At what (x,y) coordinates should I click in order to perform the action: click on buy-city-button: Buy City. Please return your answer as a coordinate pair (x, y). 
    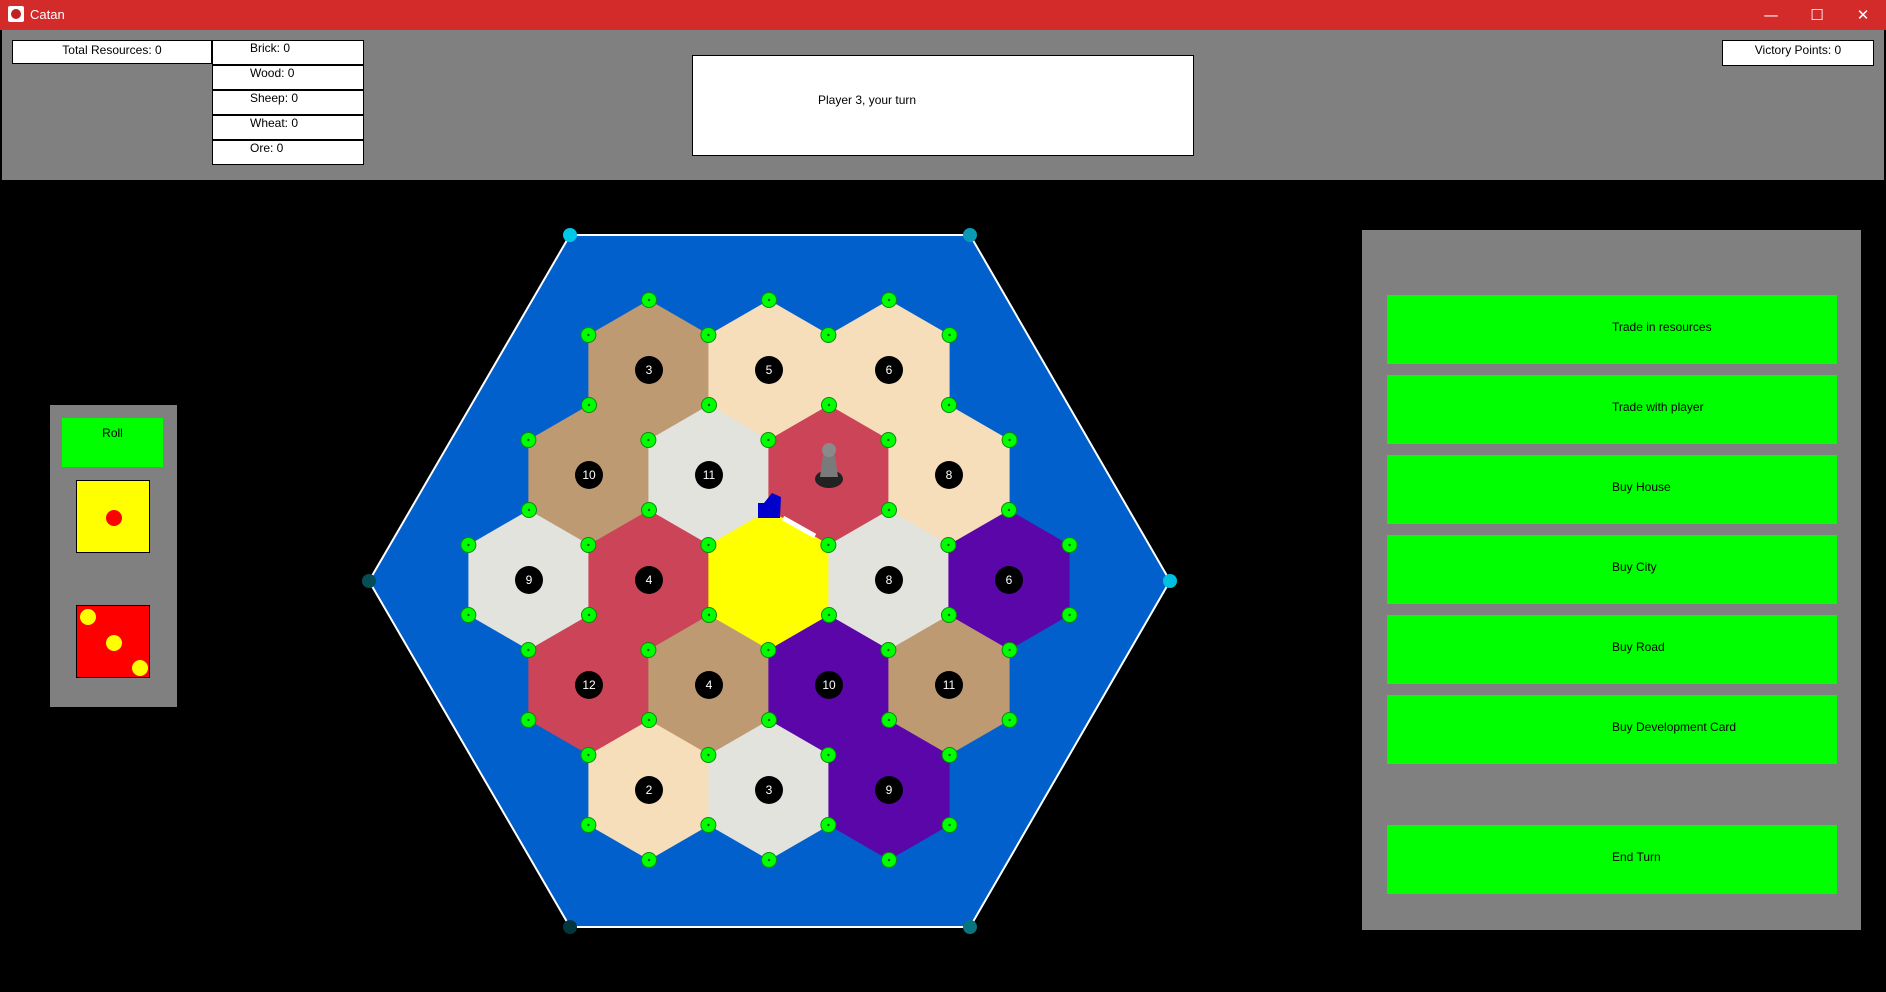
    Looking at the image, I should click on (1612, 569).